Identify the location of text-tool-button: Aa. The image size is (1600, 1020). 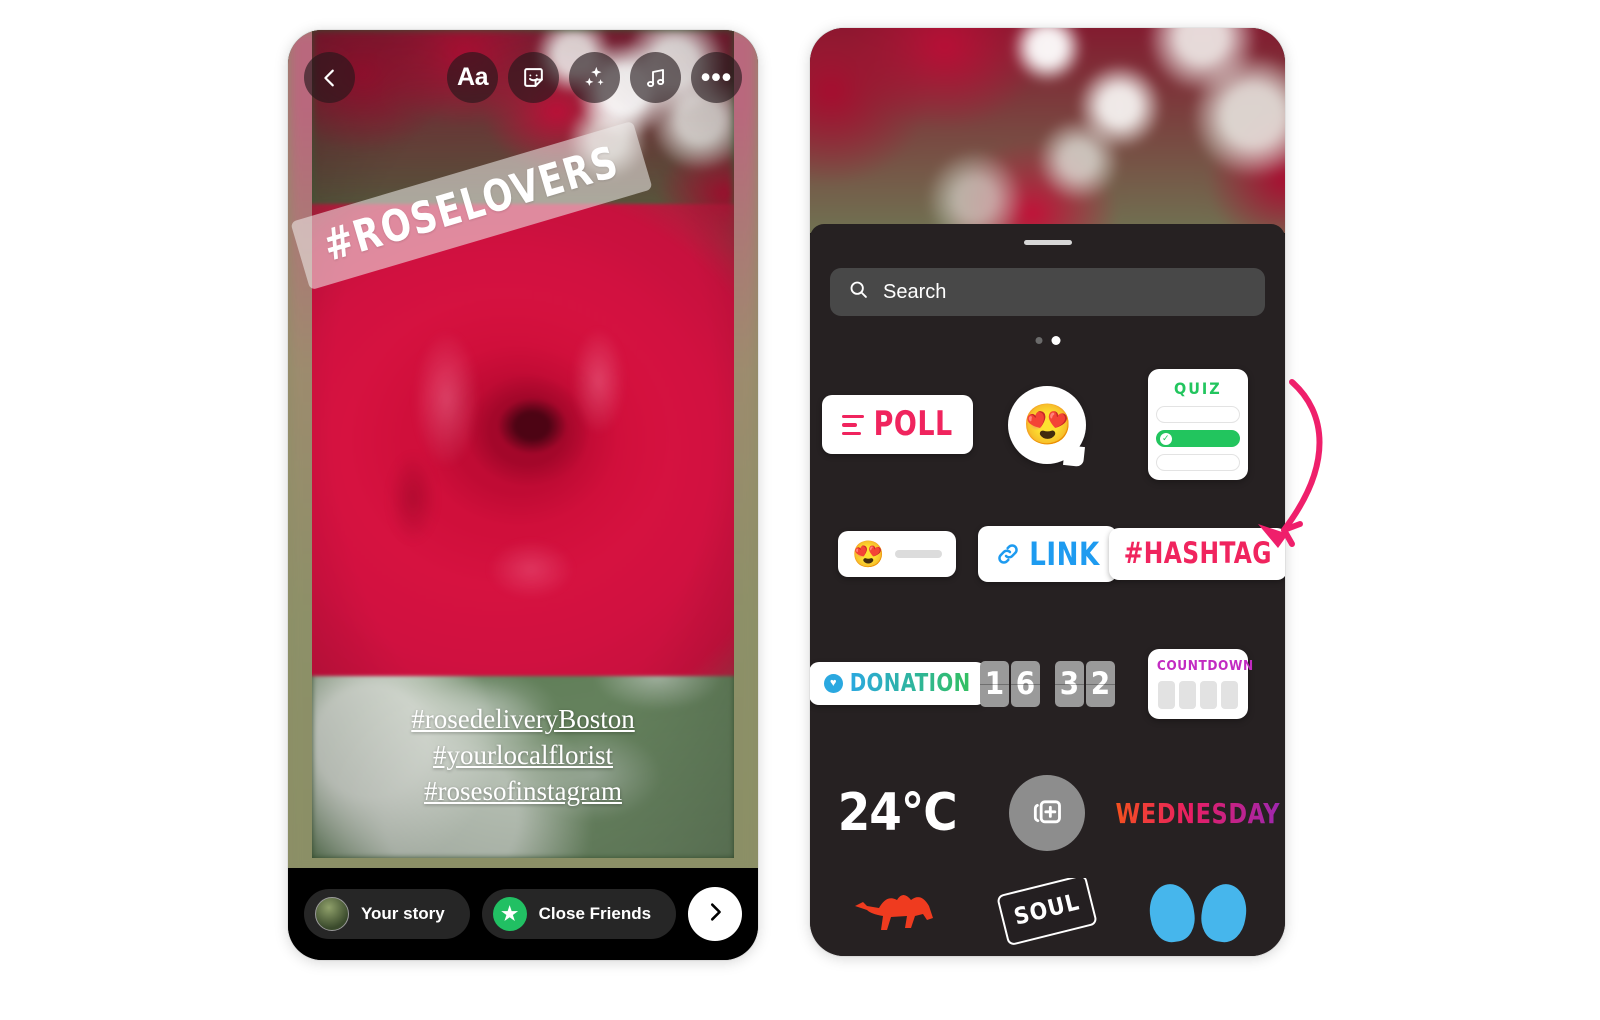
(472, 77).